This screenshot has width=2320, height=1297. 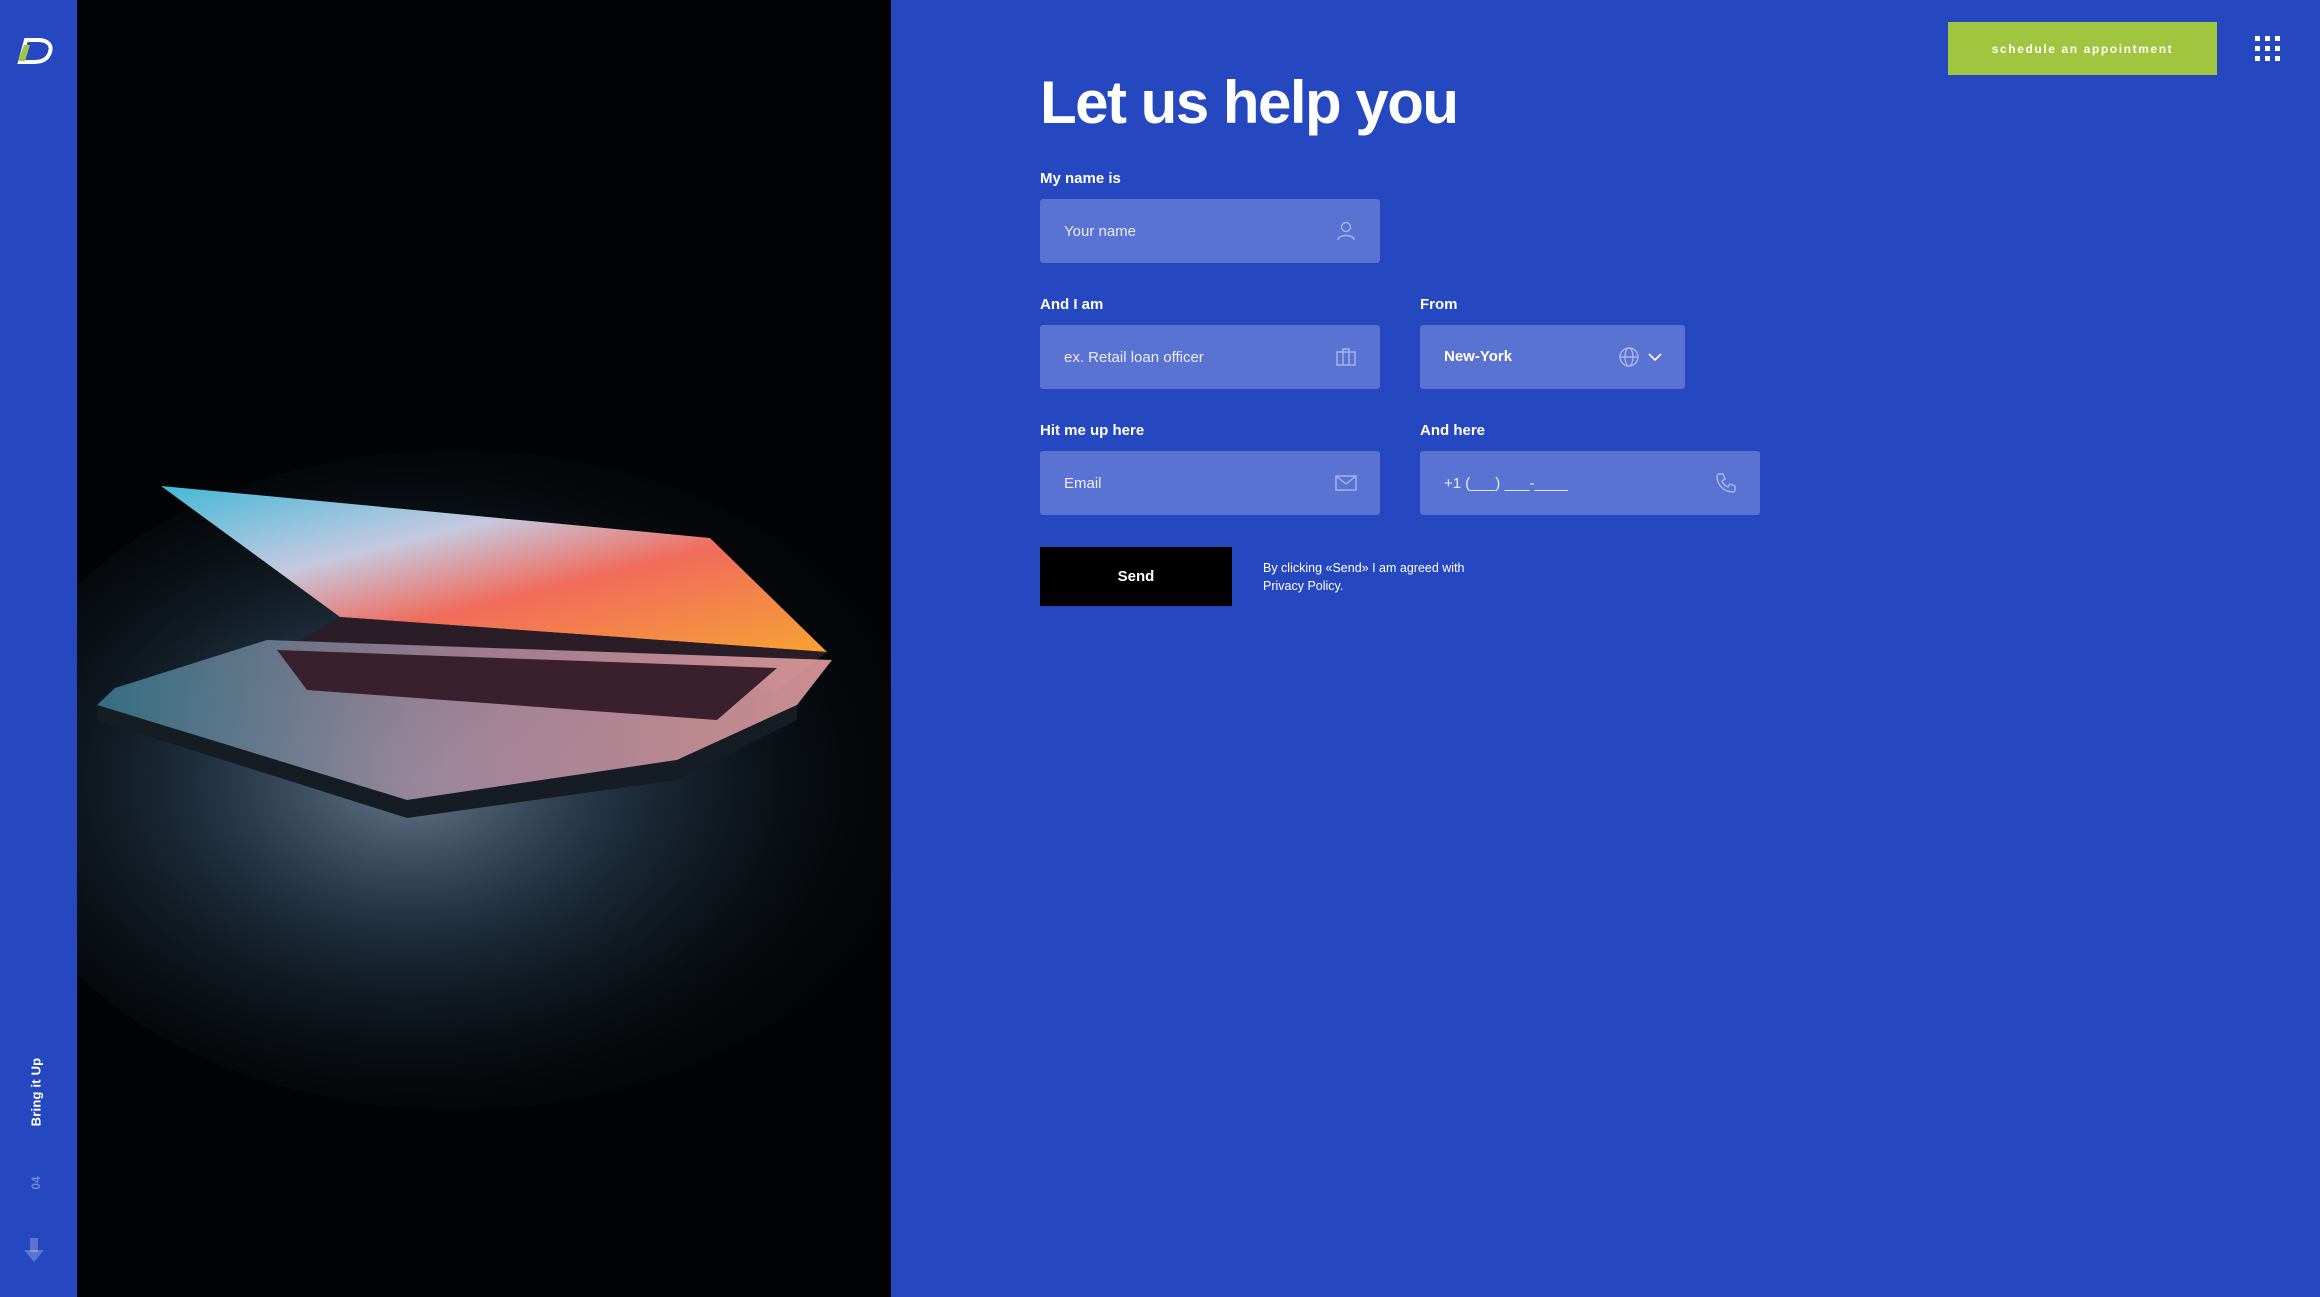 I want to click on user-icon, so click(x=1346, y=231).